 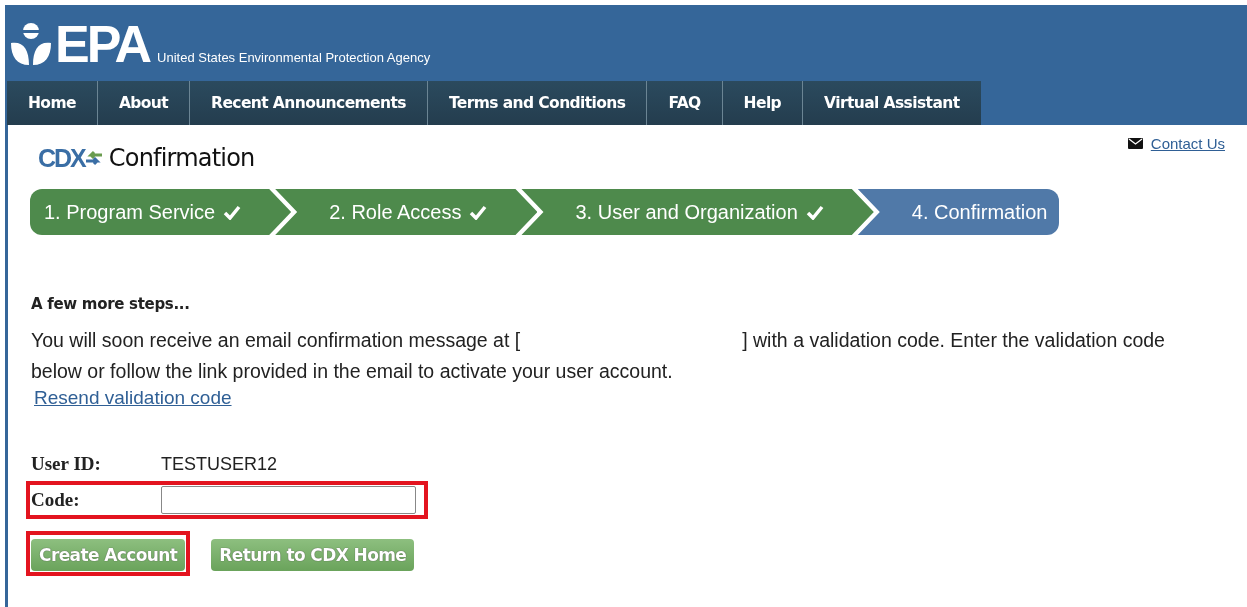 What do you see at coordinates (61, 158) in the screenshot?
I see `cdx-logo-text: CDX` at bounding box center [61, 158].